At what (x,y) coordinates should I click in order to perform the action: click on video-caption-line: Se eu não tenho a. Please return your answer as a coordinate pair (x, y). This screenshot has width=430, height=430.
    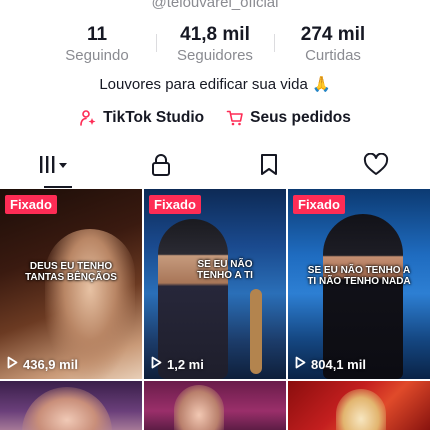
    Looking at the image, I should click on (359, 270).